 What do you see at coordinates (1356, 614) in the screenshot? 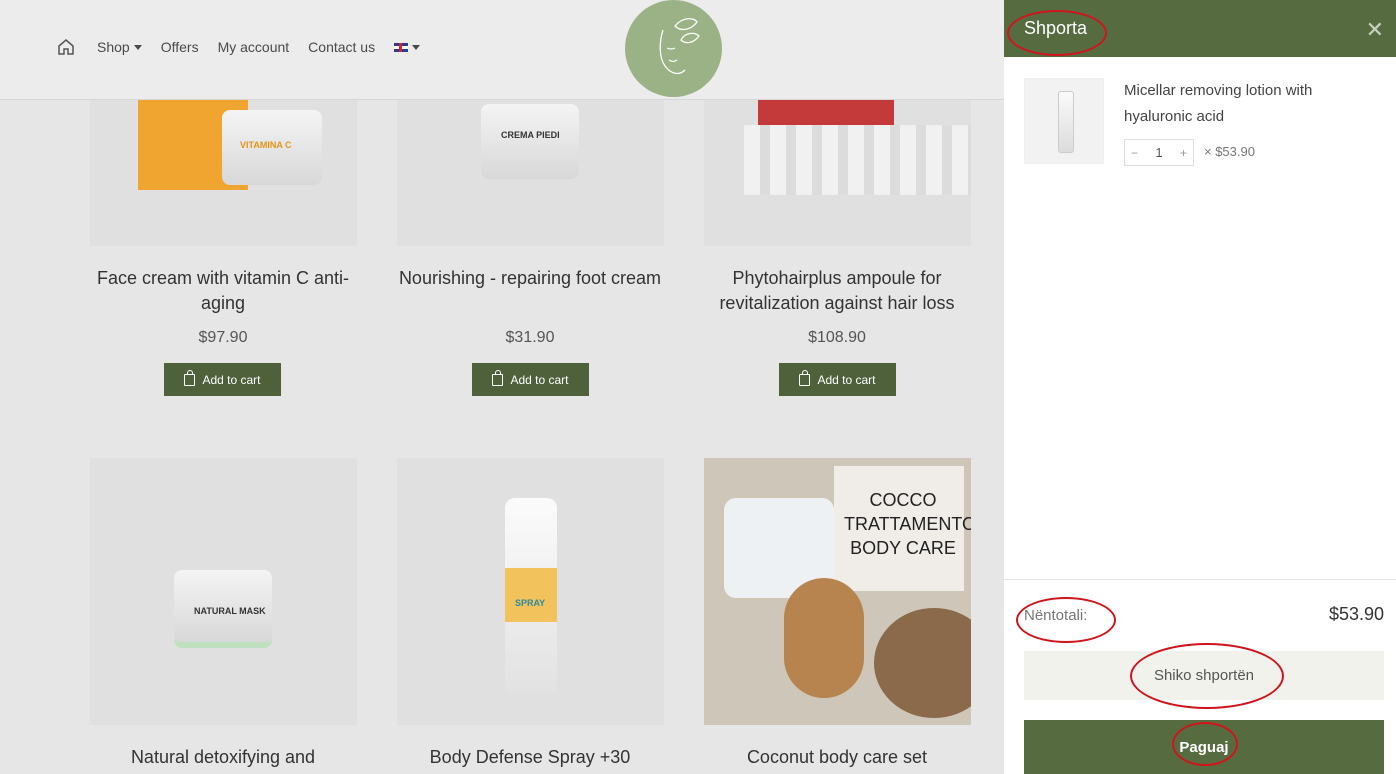
I see `subtotal-value: $53.90` at bounding box center [1356, 614].